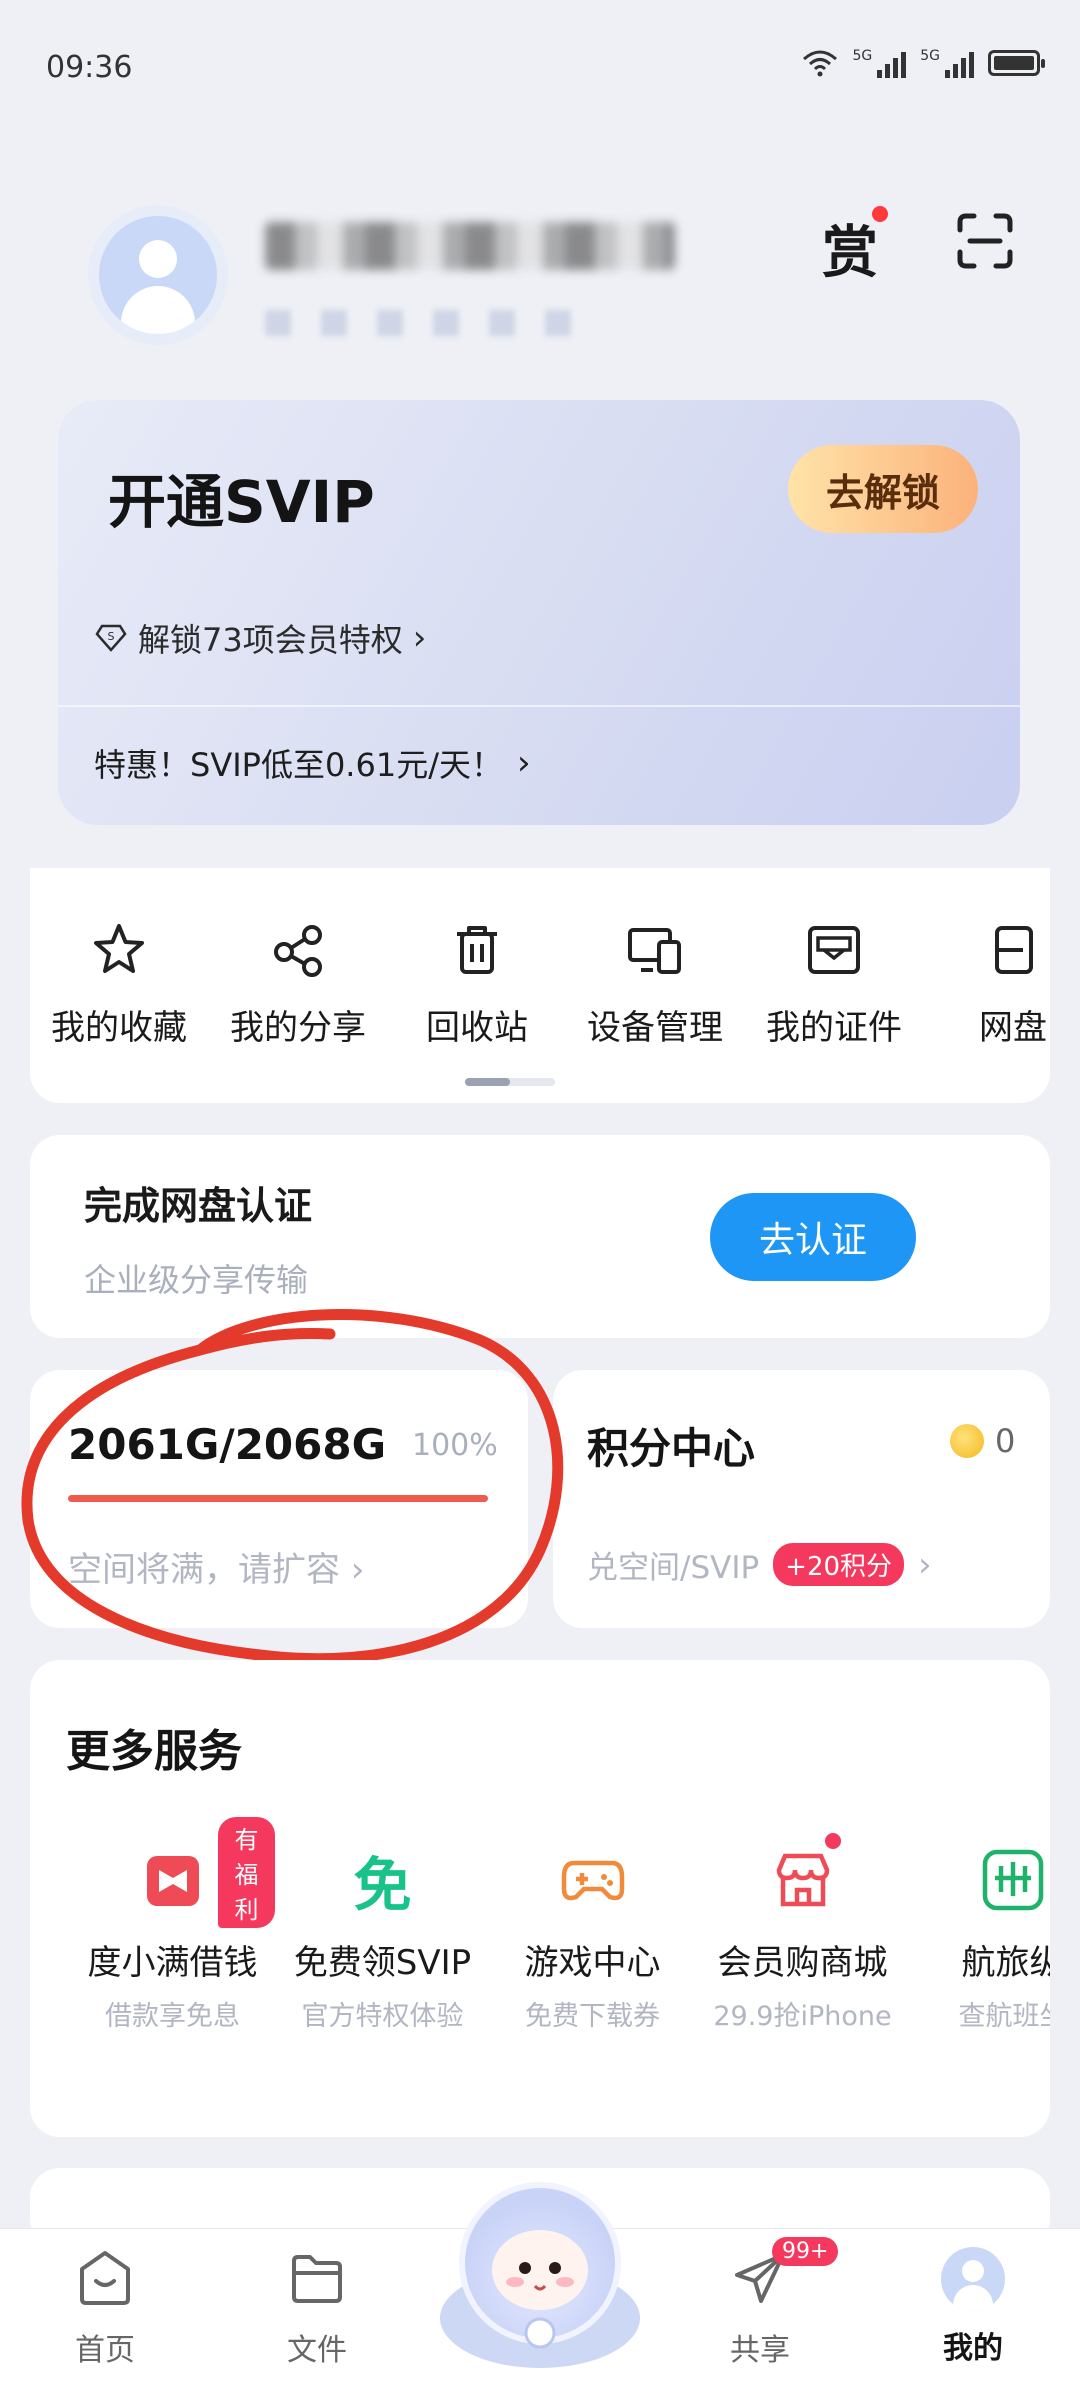 The height and width of the screenshot is (2386, 1080). I want to click on shortcut-recycle-bin: 回收站, so click(477, 984).